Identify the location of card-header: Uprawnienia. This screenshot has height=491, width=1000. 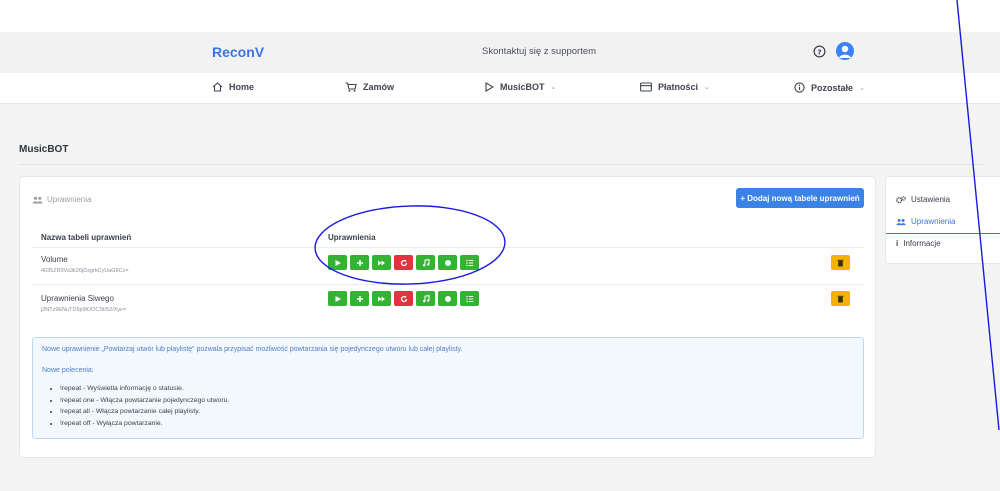
(61, 199).